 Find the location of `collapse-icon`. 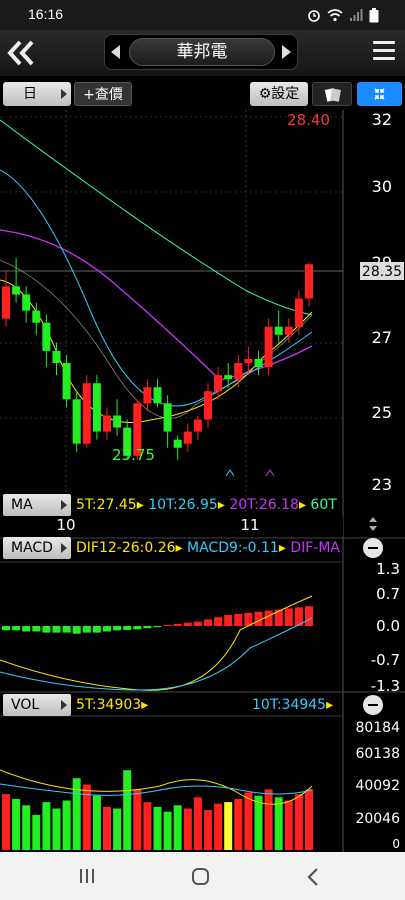

collapse-icon is located at coordinates (379, 94).